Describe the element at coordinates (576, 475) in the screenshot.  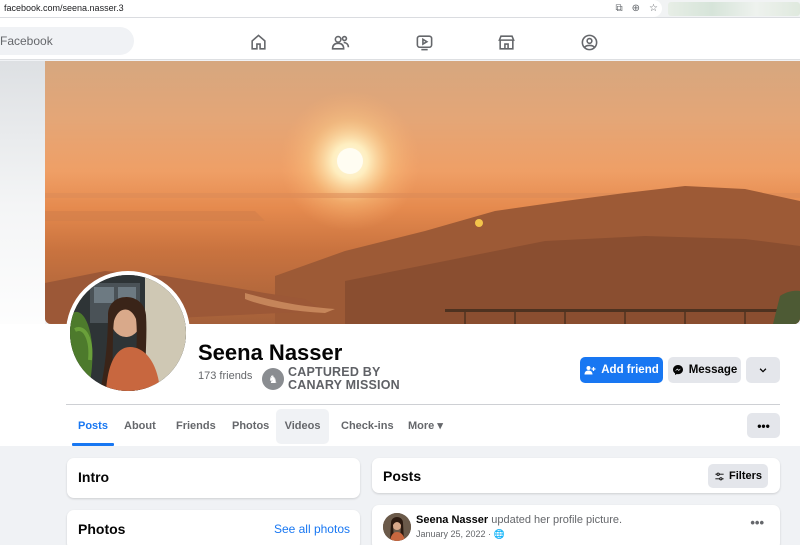
I see `posts-header-card: Posts Filters` at that location.